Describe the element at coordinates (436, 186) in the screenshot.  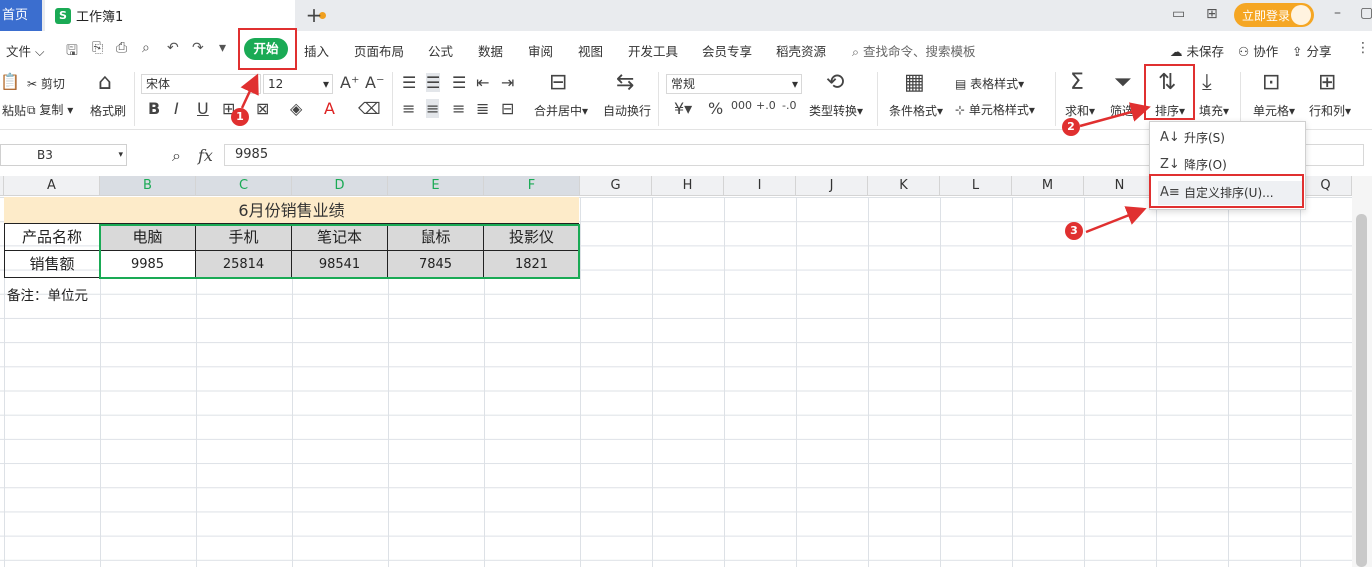
I see `col-header-e: E` at that location.